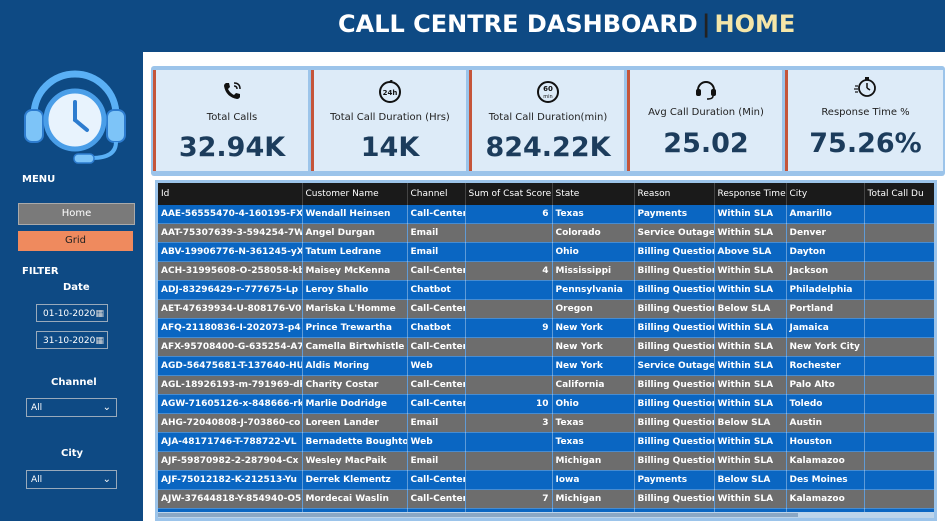 The image size is (945, 521). Describe the element at coordinates (76, 214) in the screenshot. I see `nav-home-button: Home` at that location.